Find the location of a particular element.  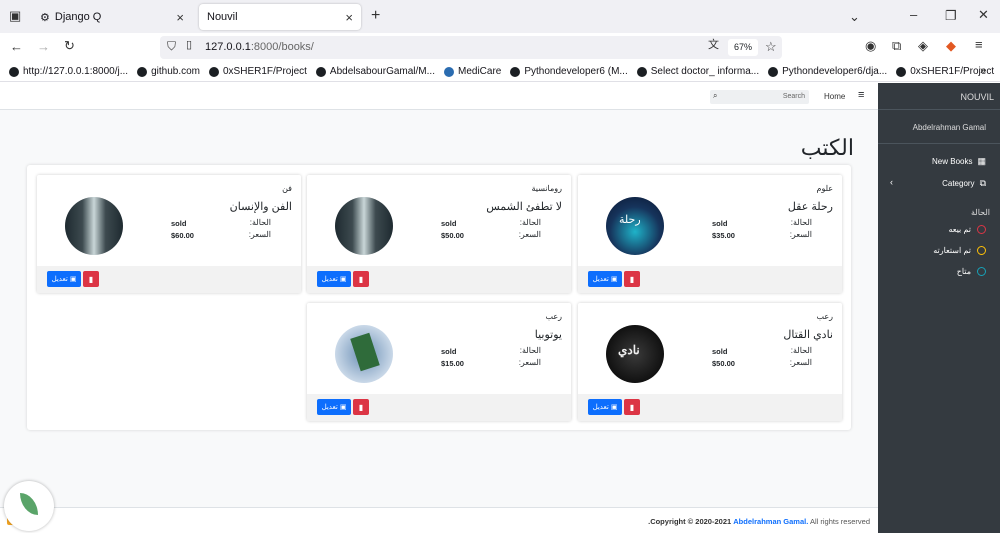

shield-icon: ⛉ is located at coordinates (171, 46).